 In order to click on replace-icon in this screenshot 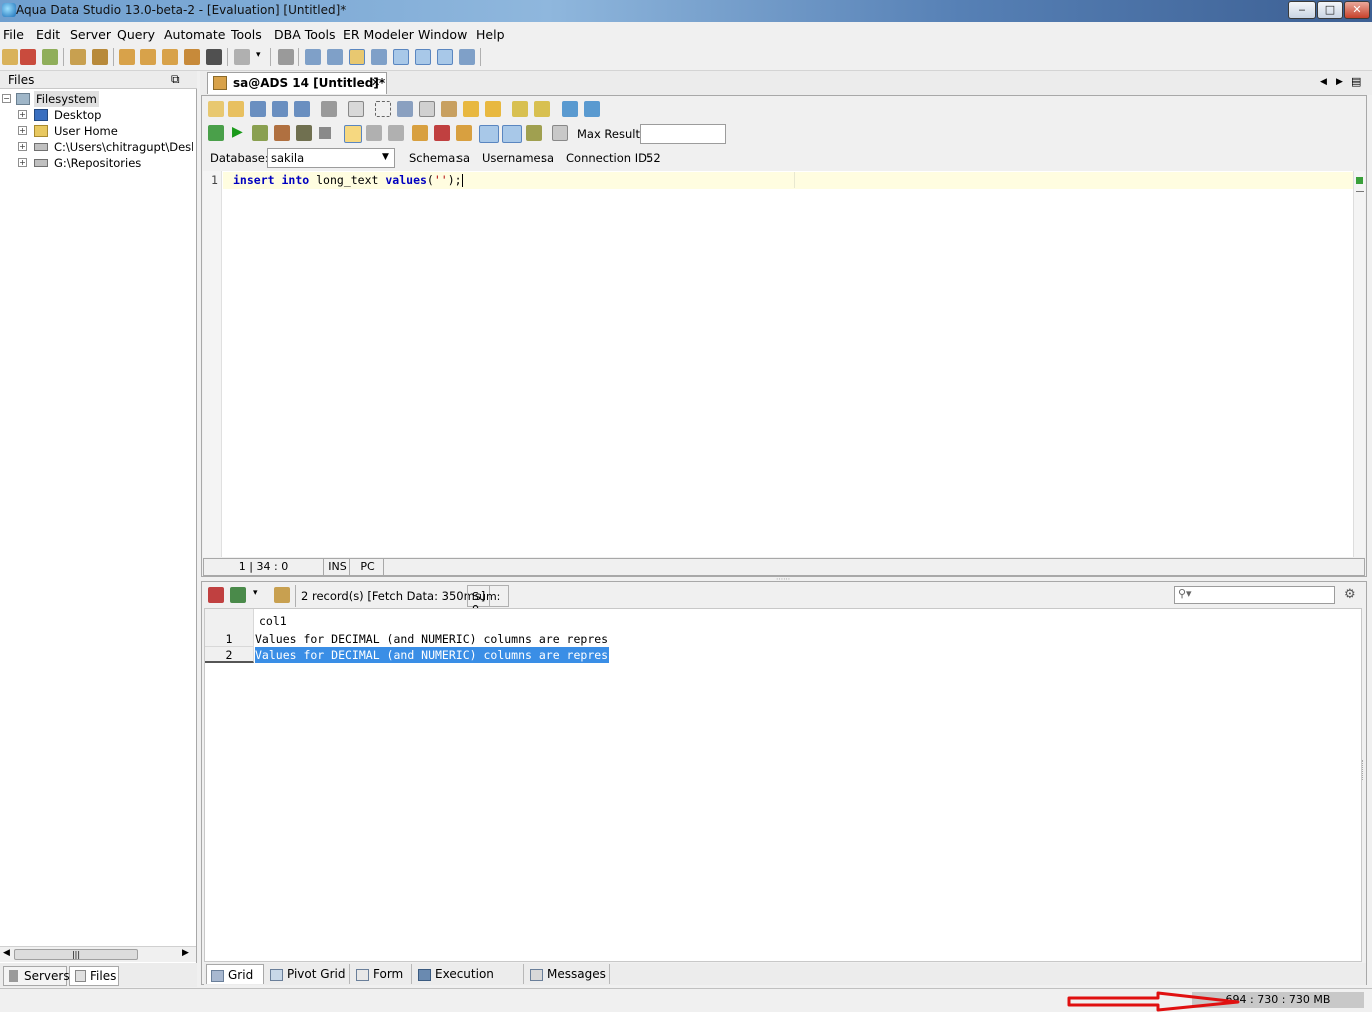, I will do `click(542, 109)`.